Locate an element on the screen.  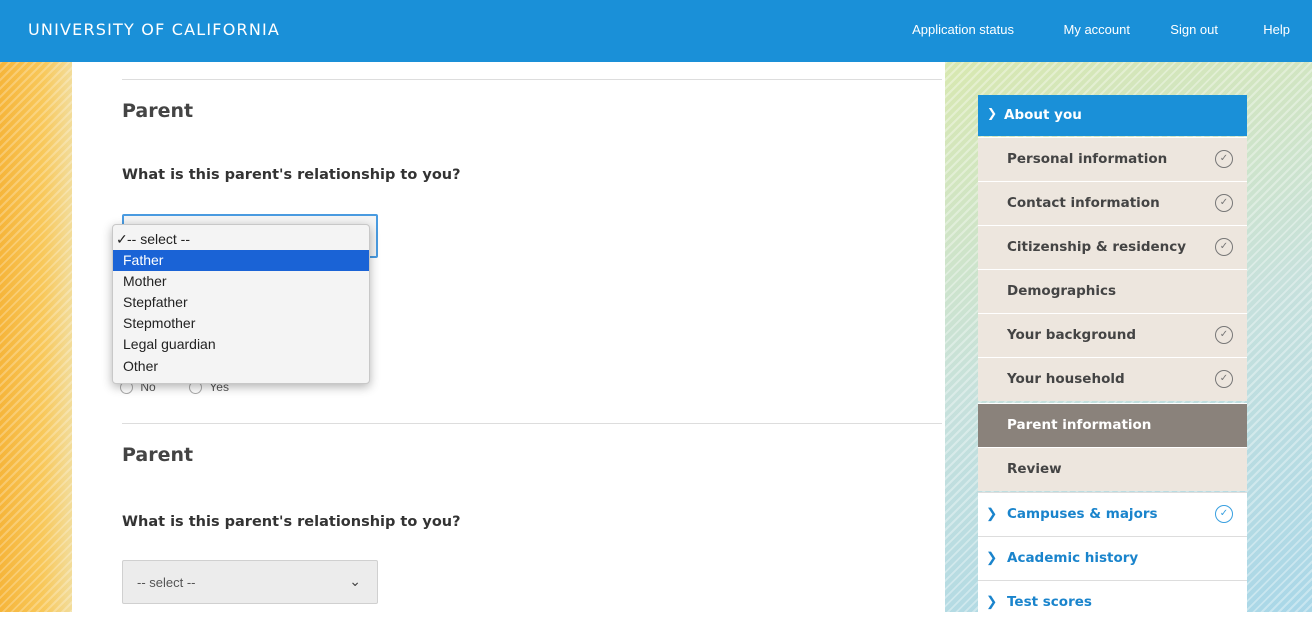
chevron-down-icon: ⌄ is located at coordinates (355, 581).